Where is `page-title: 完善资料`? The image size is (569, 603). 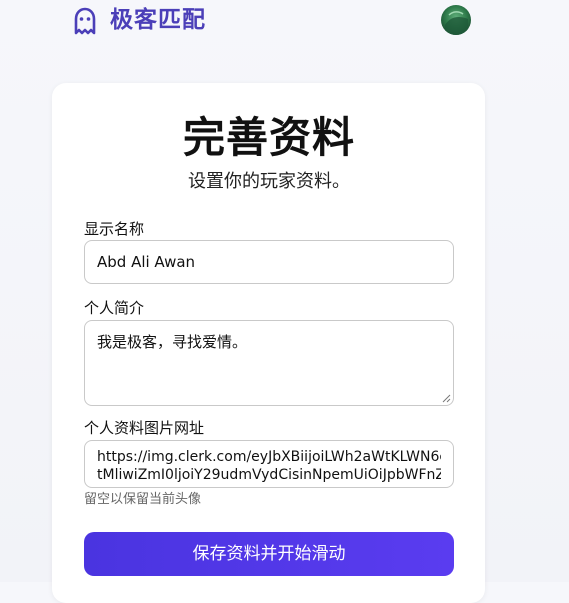 page-title: 完善资料 is located at coordinates (268, 137).